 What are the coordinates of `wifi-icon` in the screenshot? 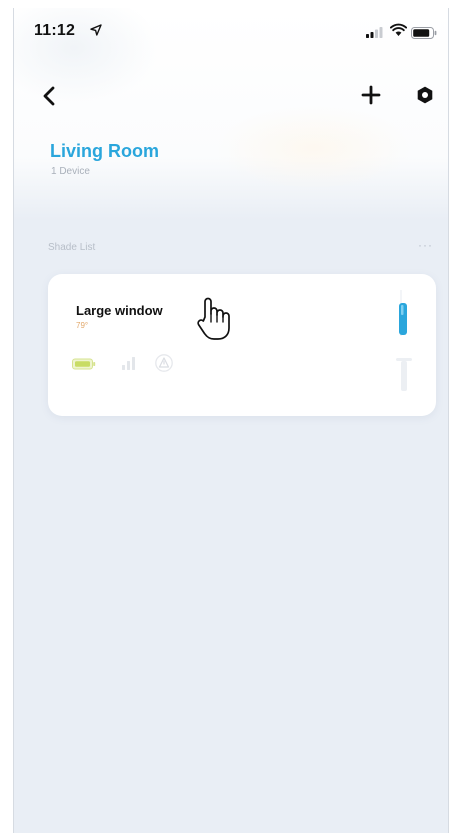 It's located at (398, 29).